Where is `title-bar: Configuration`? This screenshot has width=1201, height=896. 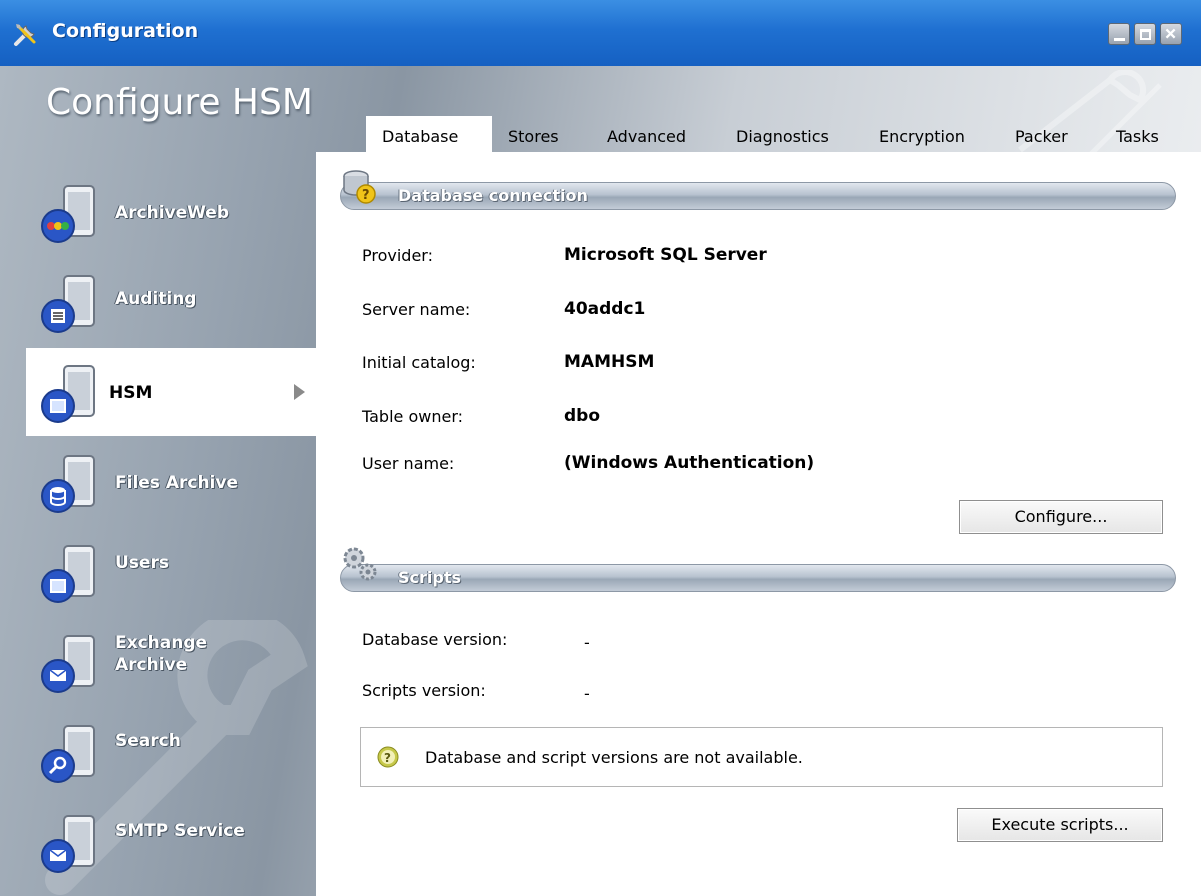 title-bar: Configuration is located at coordinates (600, 33).